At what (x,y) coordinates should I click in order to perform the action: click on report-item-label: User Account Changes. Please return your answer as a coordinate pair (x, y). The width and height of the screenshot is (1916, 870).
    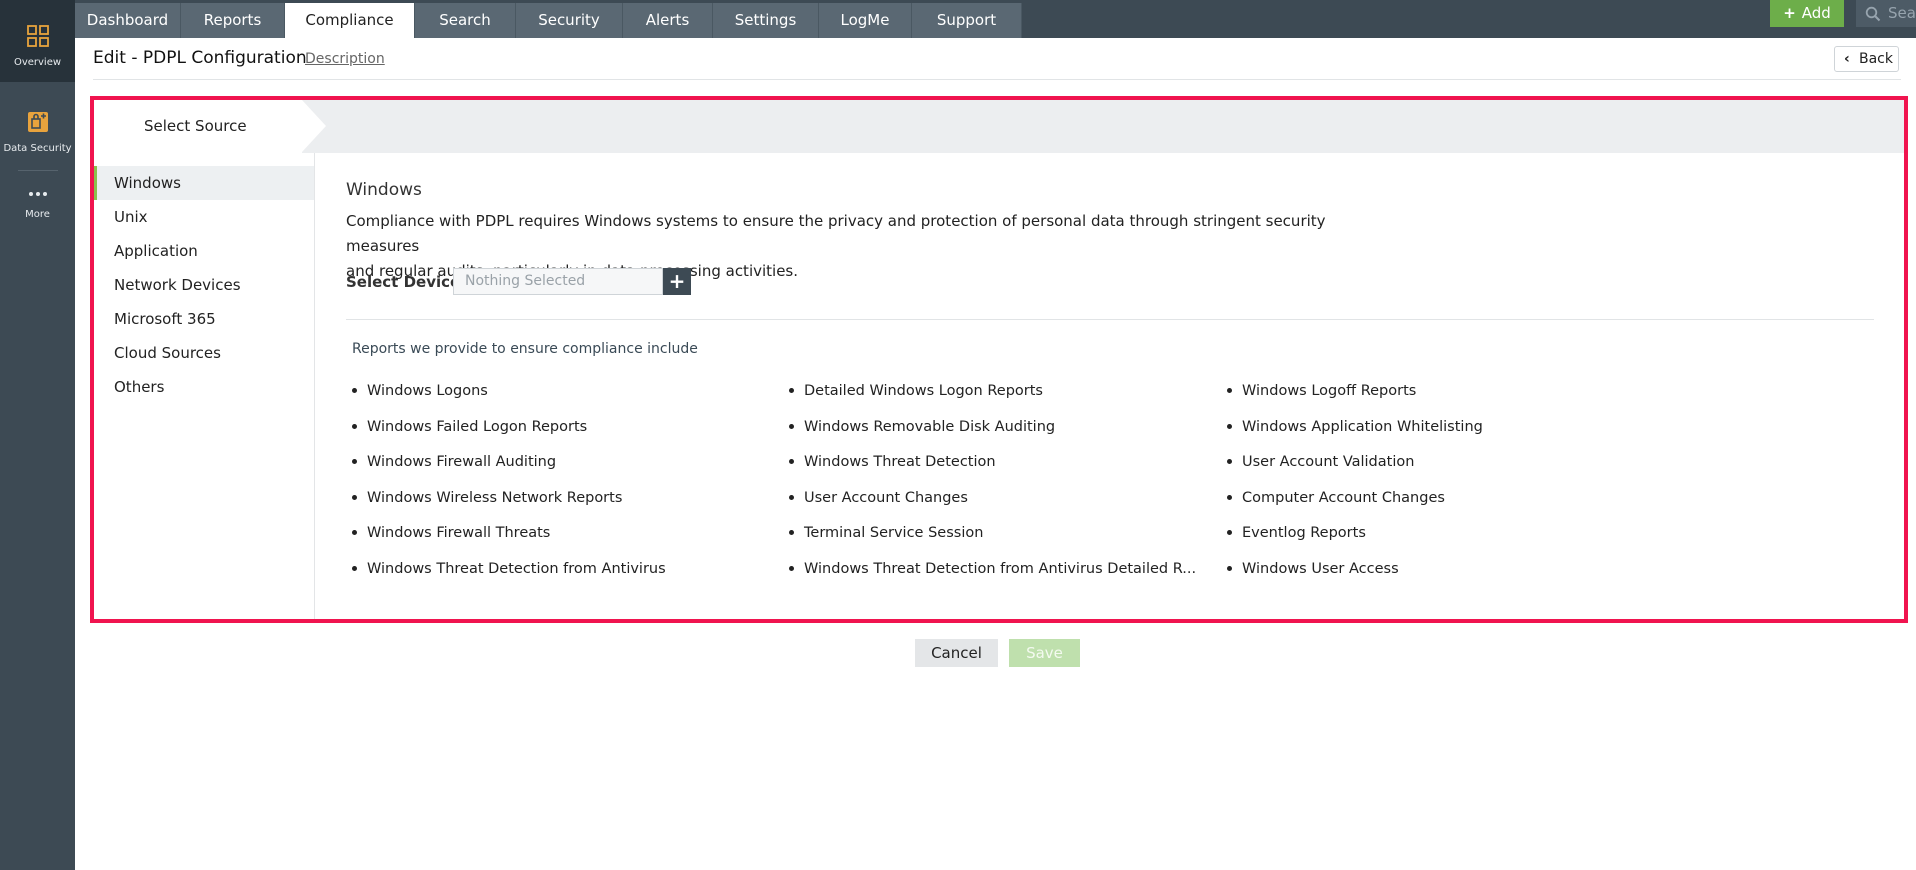
    Looking at the image, I should click on (886, 498).